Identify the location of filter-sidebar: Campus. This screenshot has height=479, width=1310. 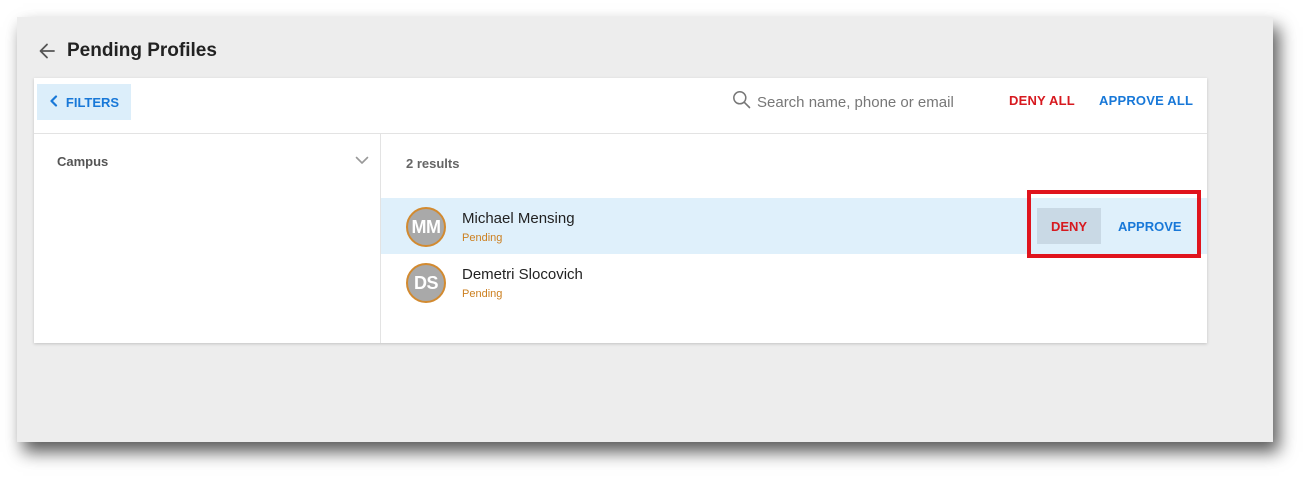
(207, 238).